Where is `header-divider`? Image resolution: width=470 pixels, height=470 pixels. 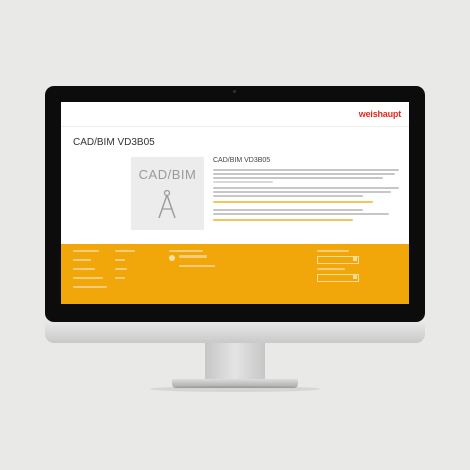
header-divider is located at coordinates (235, 126).